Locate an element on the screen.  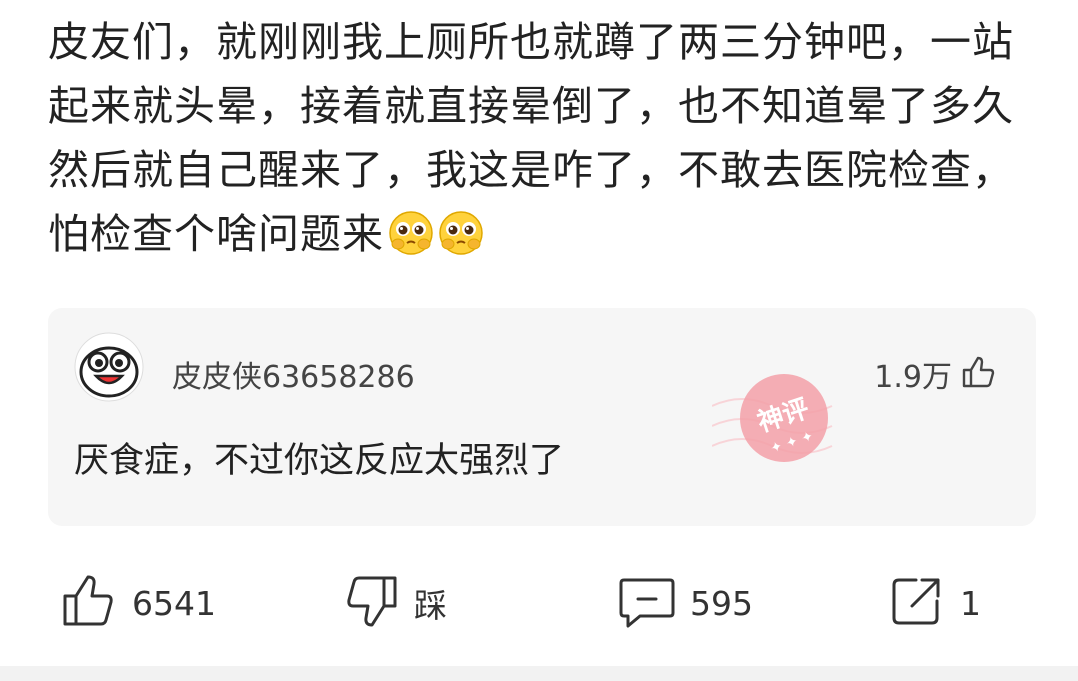
dislike-button: 踩 is located at coordinates (394, 603).